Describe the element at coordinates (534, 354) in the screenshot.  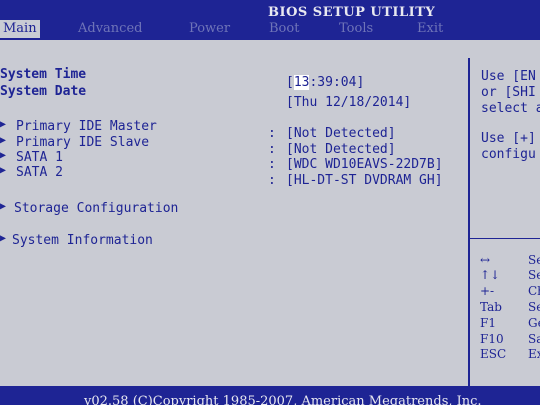
I see `key-desc: Ex` at that location.